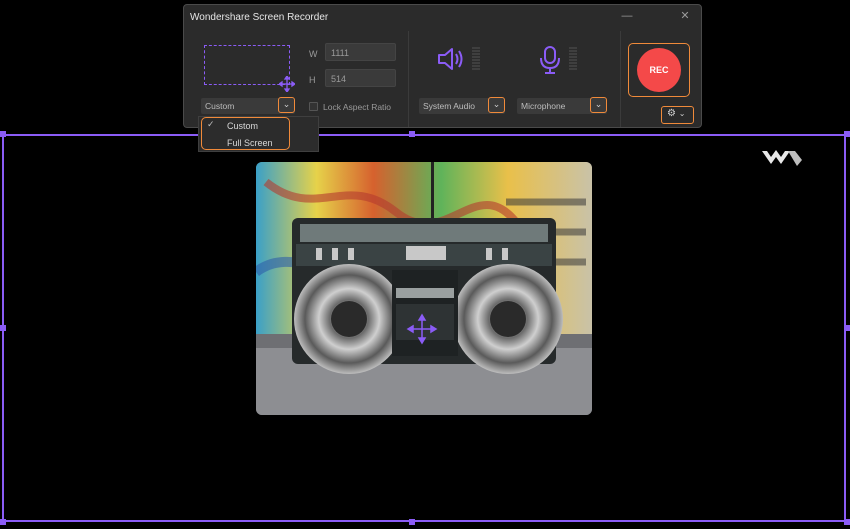 This screenshot has width=850, height=529. I want to click on title-bar: Wondershare Screen Recorder — ✕, so click(442, 17).